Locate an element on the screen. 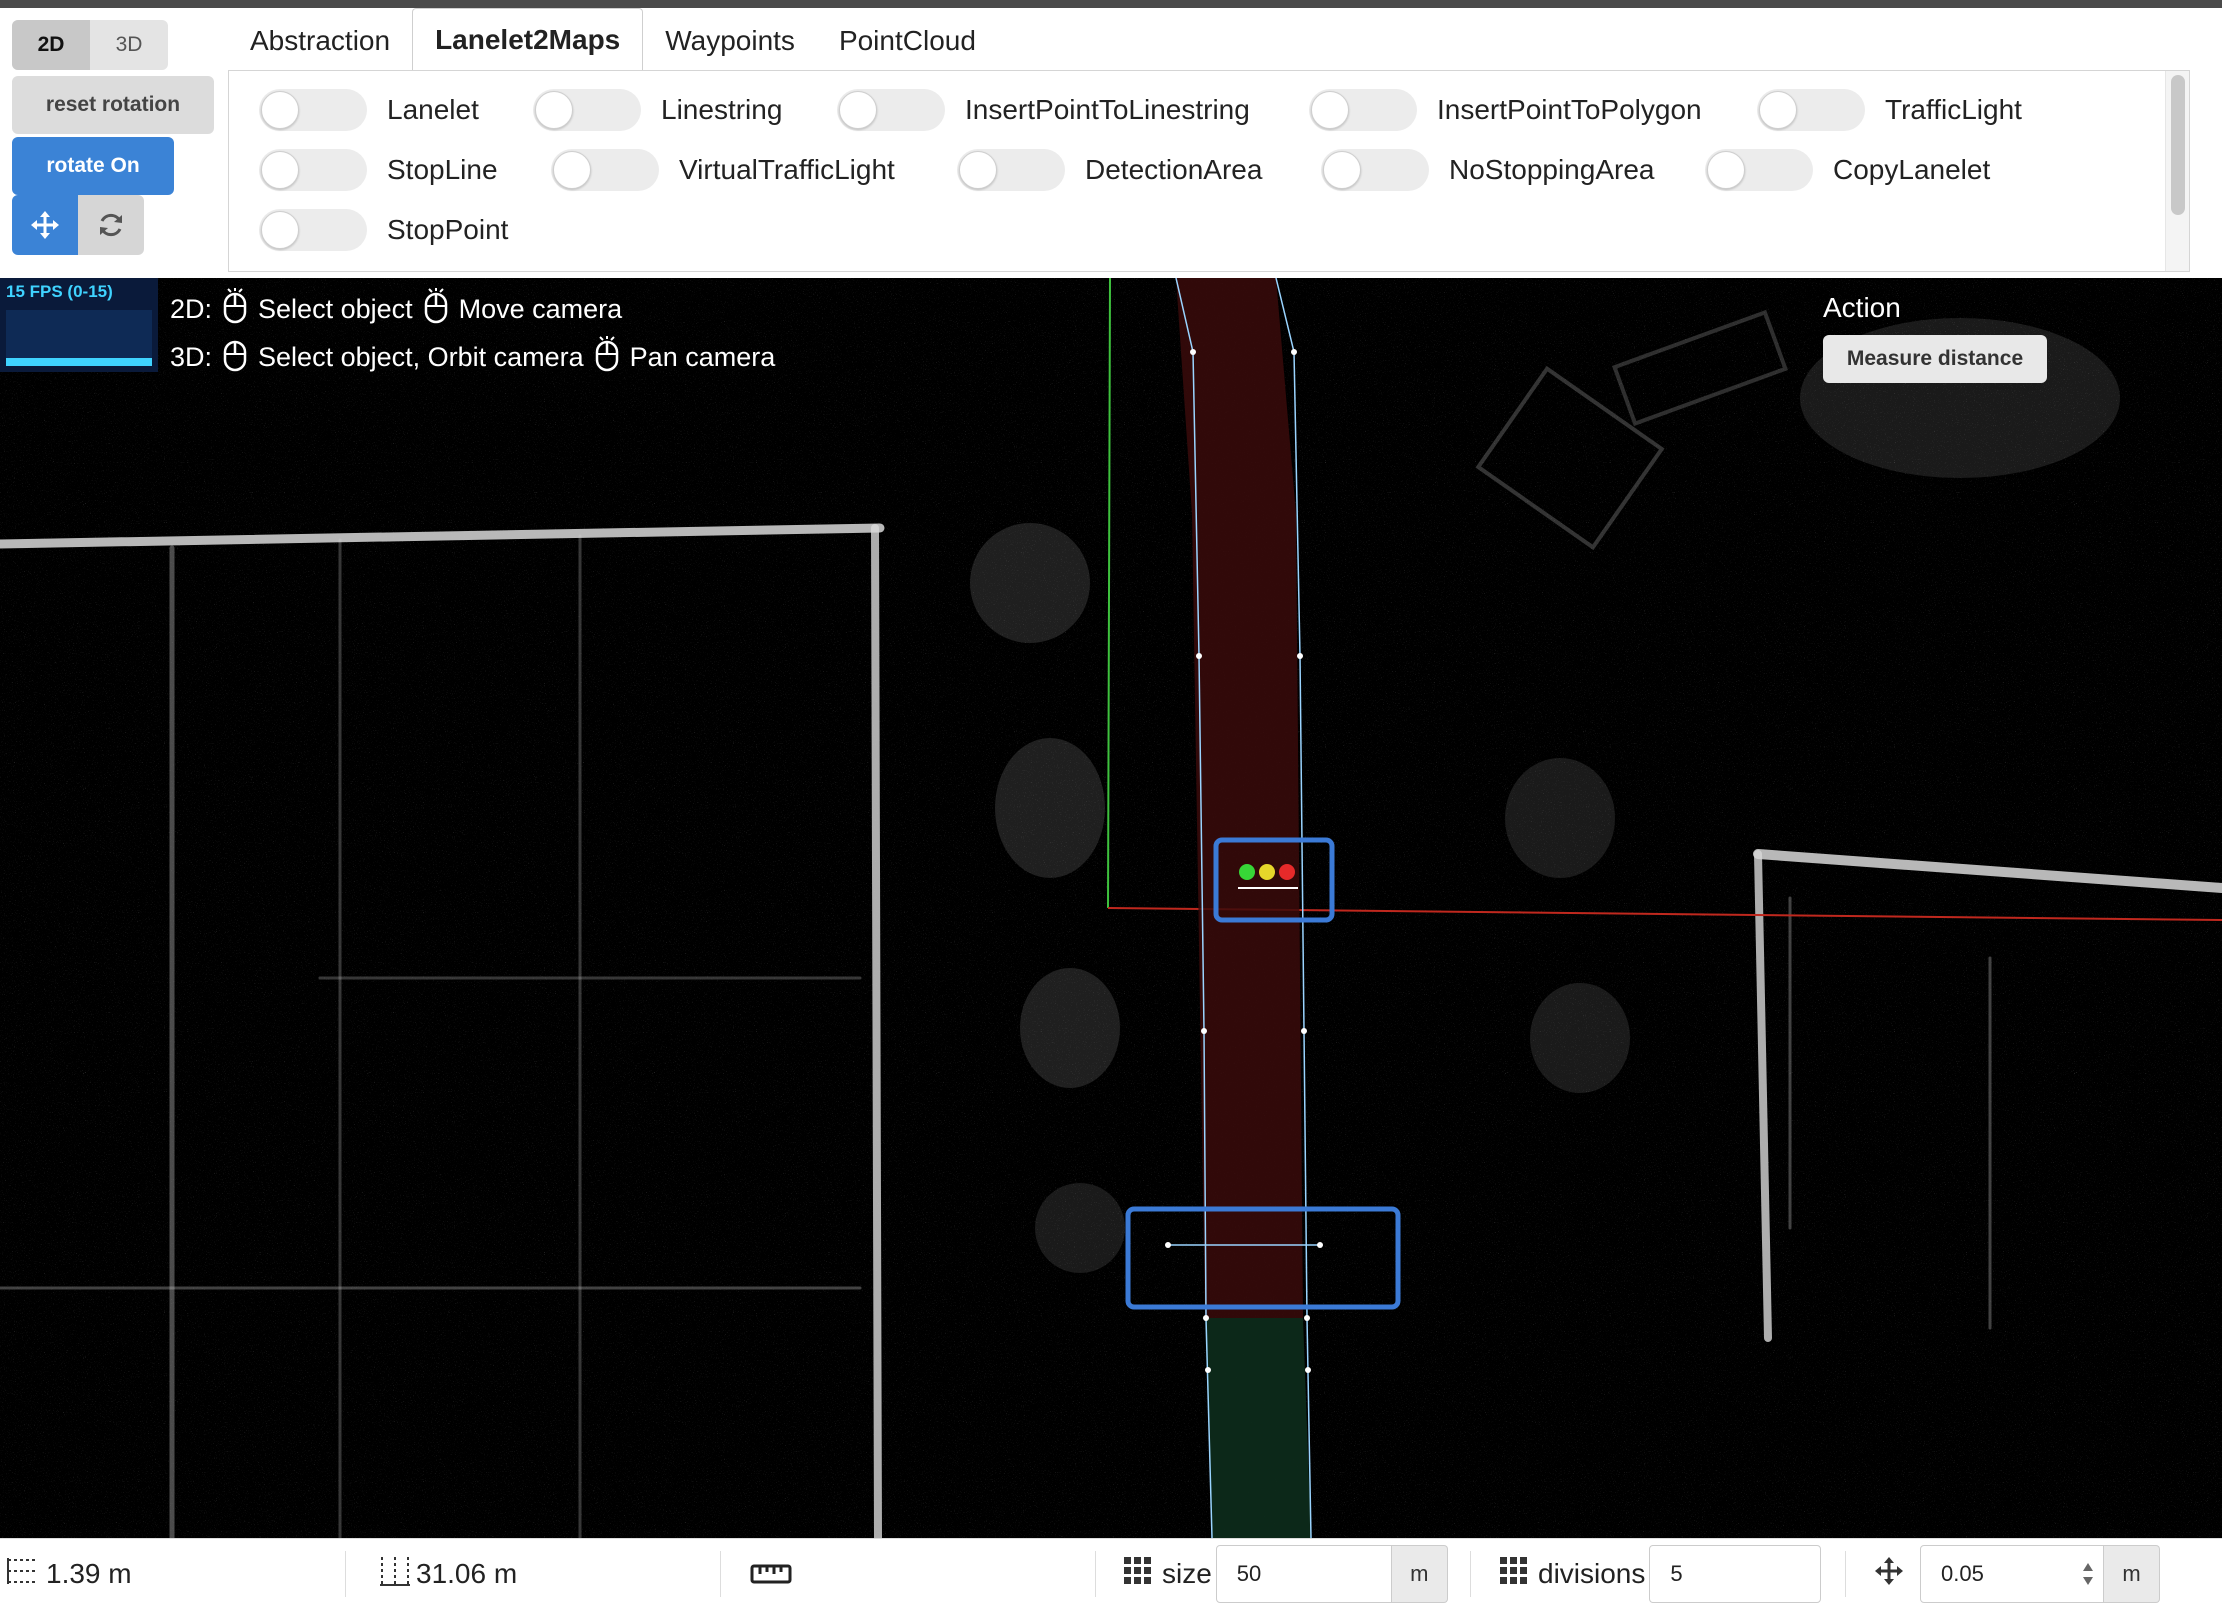 The height and width of the screenshot is (1608, 2222). toggle-label: Lanelet is located at coordinates (433, 109).